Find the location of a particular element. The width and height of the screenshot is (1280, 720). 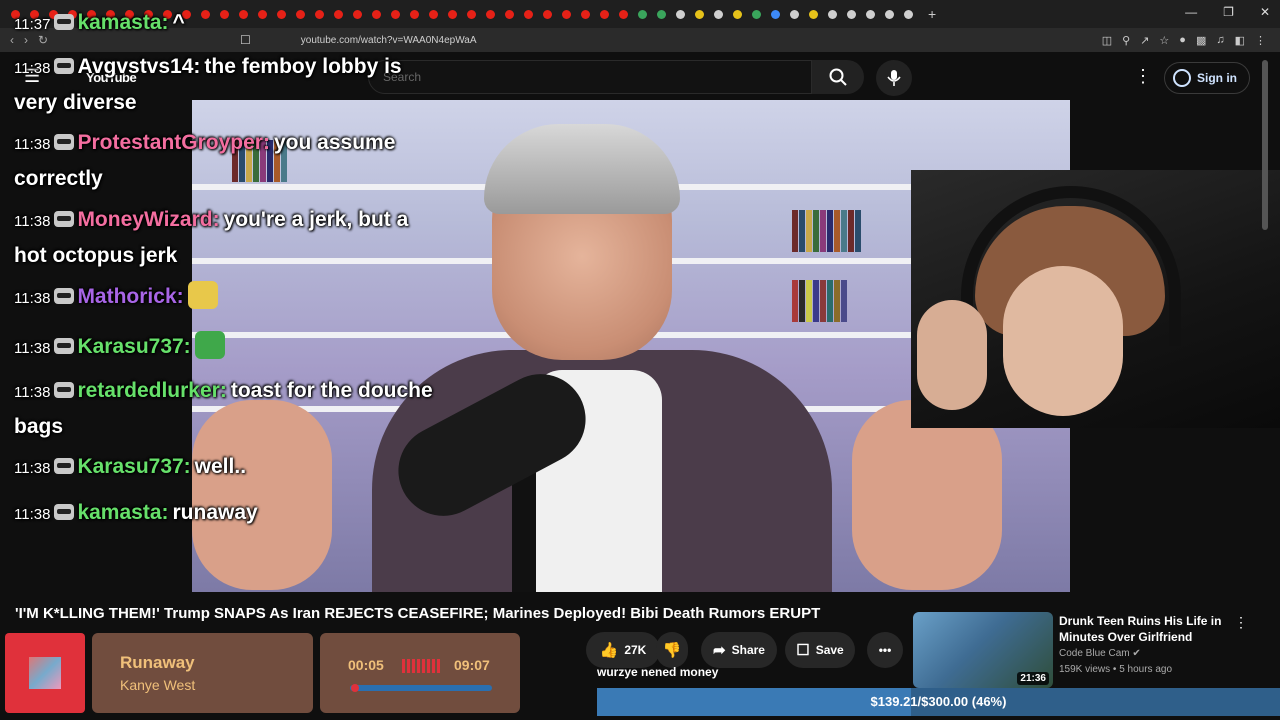

channel-name: Code Blue Cam is located at coordinates (1094, 653).